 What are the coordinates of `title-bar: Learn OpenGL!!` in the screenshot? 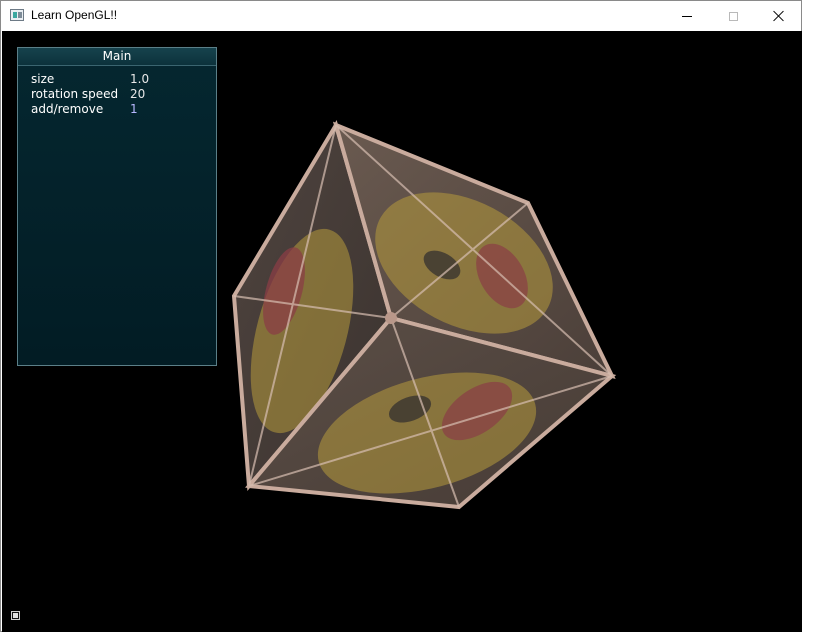 It's located at (401, 16).